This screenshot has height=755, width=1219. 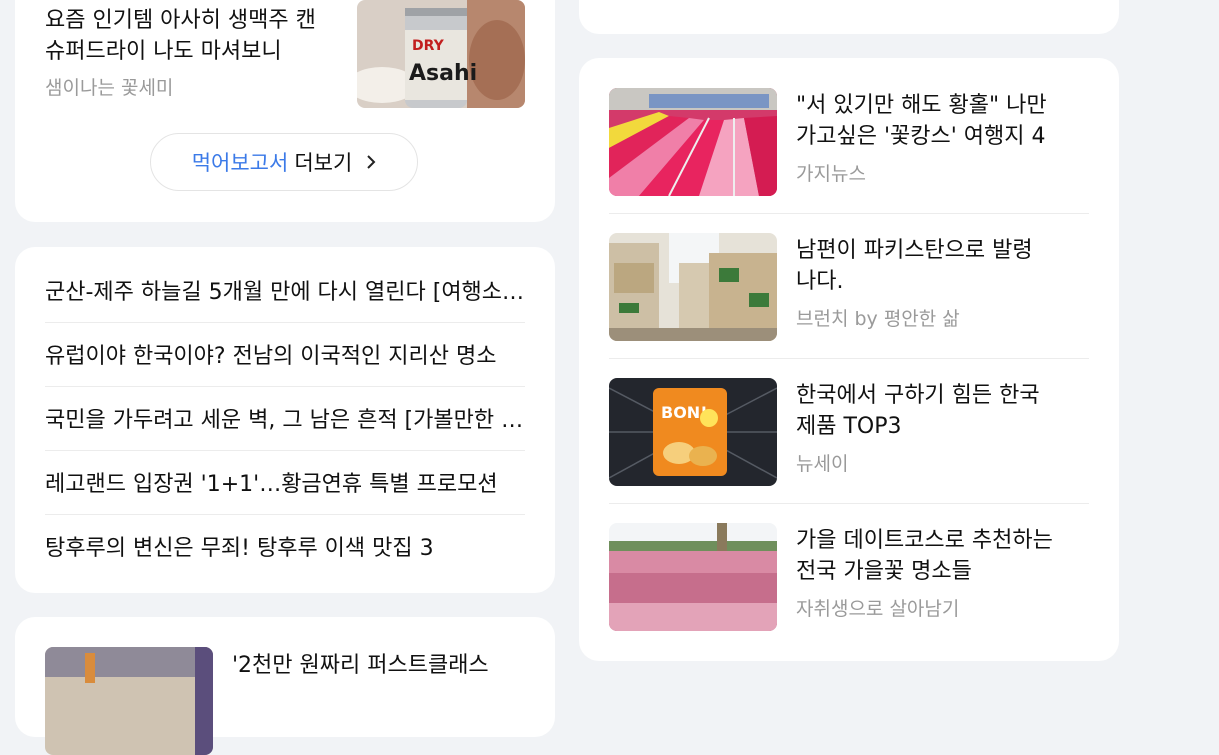 I want to click on article-title: 요즘 인기템 아사히 생맥주 캔 슈퍼드라이 나도 마셔보니, so click(x=180, y=36).